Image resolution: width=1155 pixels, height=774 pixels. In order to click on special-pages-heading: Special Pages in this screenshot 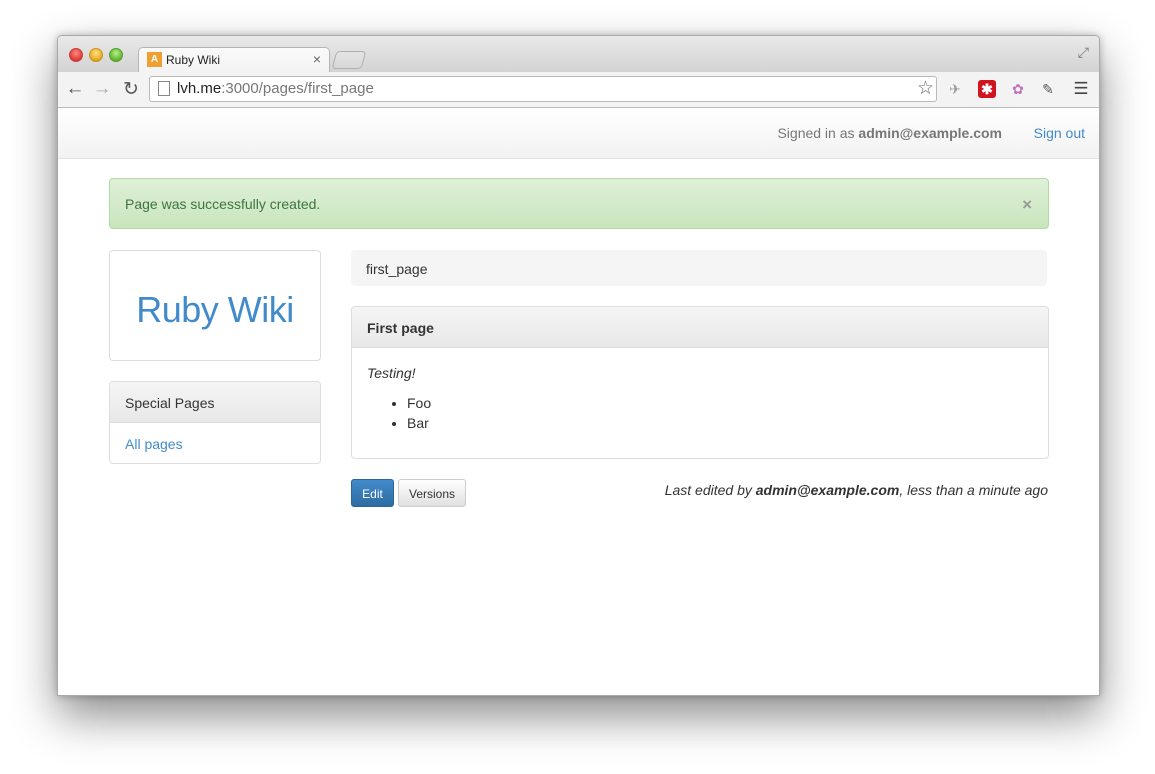, I will do `click(215, 402)`.